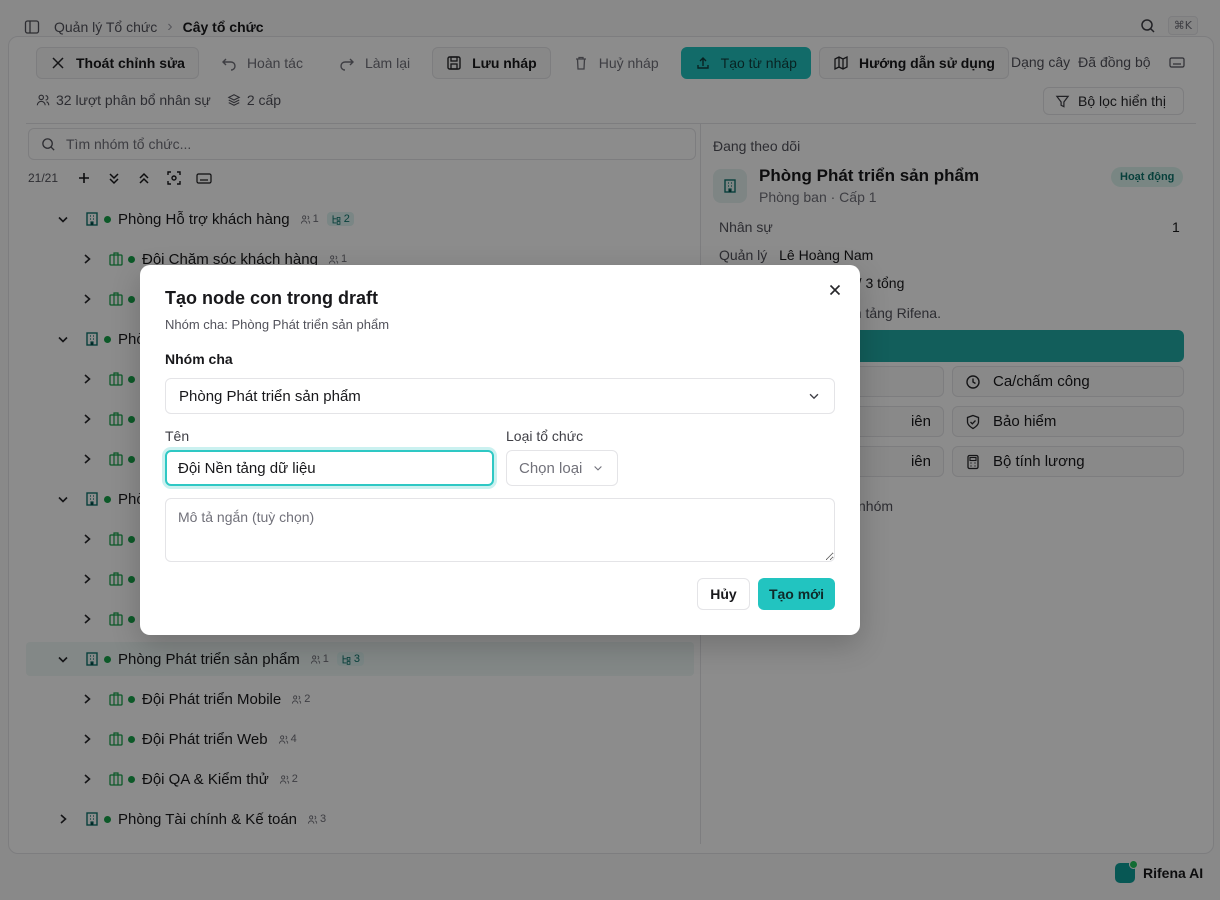  Describe the element at coordinates (500, 530) in the screenshot. I see `description-field` at that location.